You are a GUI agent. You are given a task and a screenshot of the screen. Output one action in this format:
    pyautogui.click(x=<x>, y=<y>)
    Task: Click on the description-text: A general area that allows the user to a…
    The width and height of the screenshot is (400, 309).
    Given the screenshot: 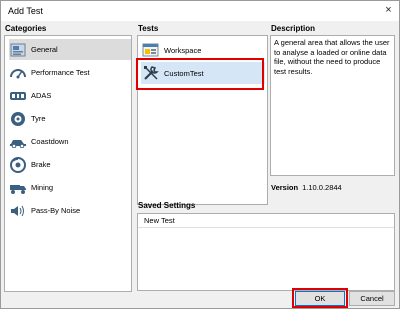 What is the action you would take?
    pyautogui.click(x=332, y=57)
    